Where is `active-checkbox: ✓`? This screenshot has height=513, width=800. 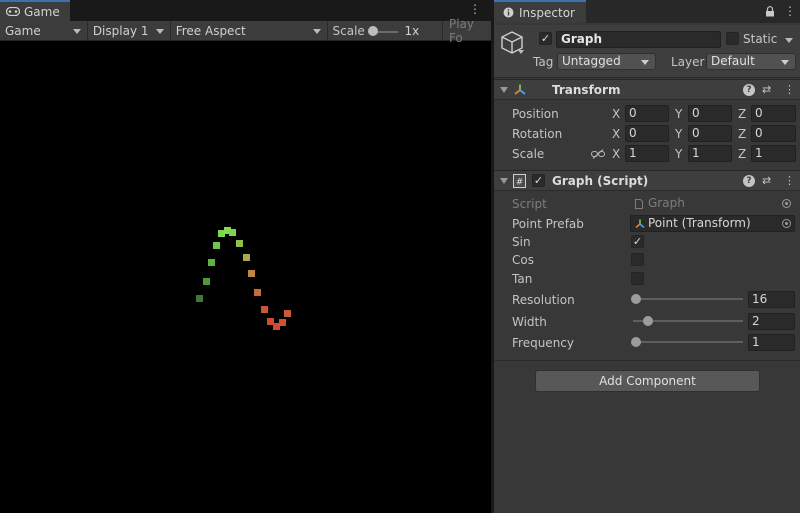 active-checkbox: ✓ is located at coordinates (545, 38).